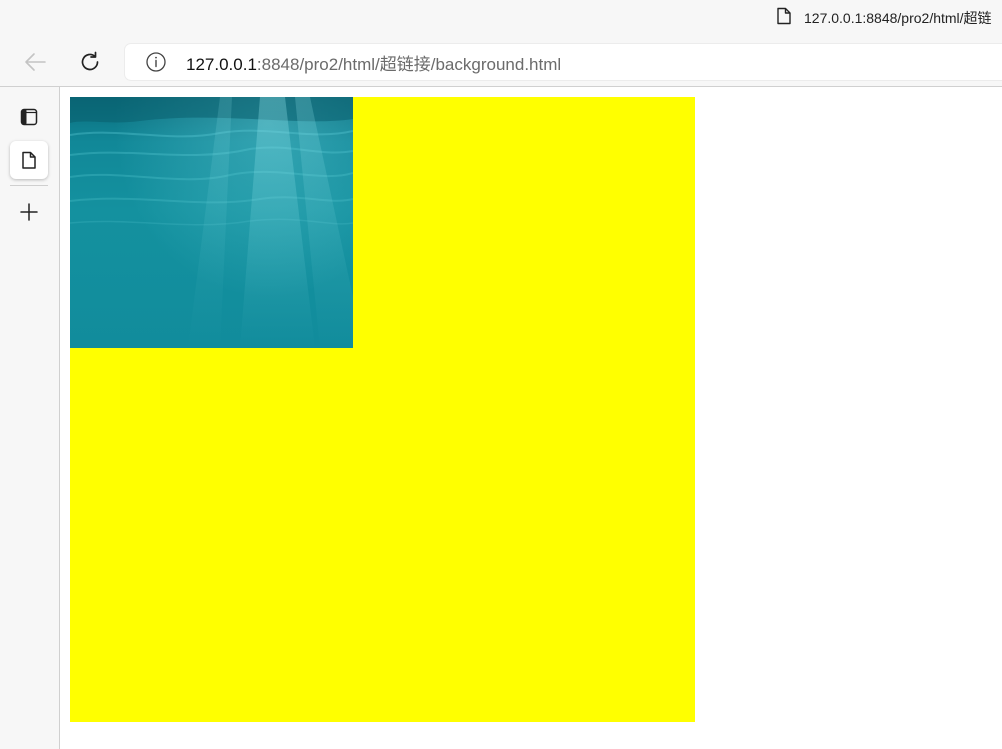  I want to click on sidebar-tab-current-page, so click(29, 160).